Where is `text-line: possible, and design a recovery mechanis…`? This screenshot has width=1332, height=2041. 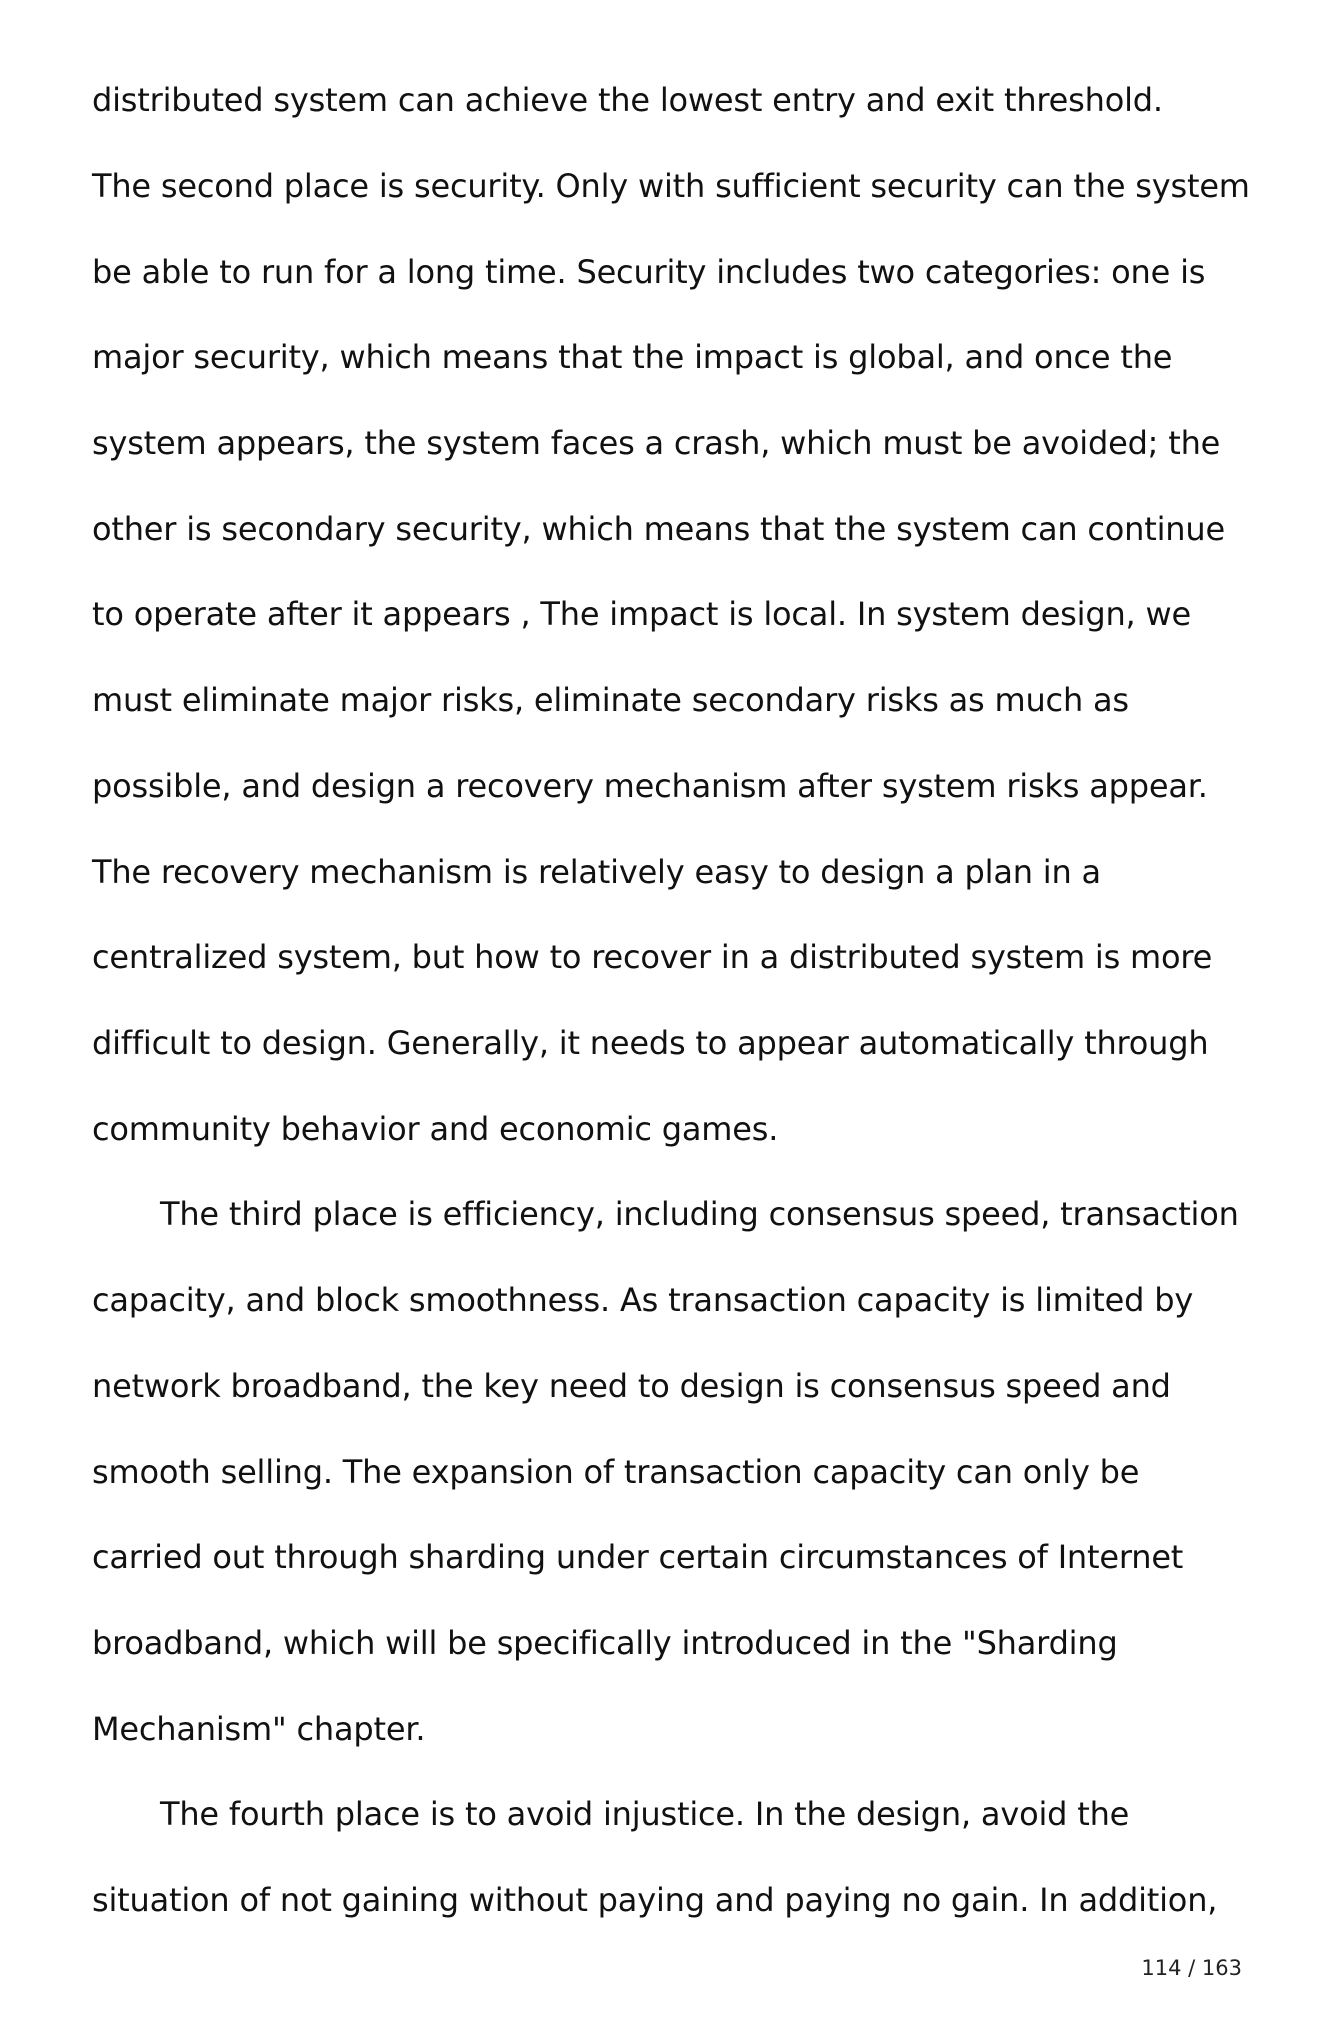
text-line: possible, and design a recovery mechanis… is located at coordinates (650, 786).